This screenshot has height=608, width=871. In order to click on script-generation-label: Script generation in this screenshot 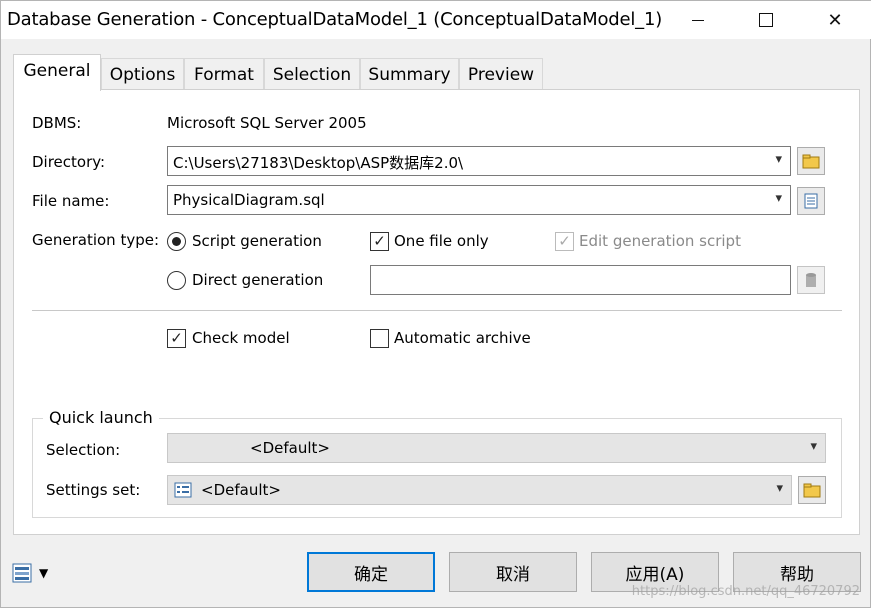, I will do `click(257, 241)`.